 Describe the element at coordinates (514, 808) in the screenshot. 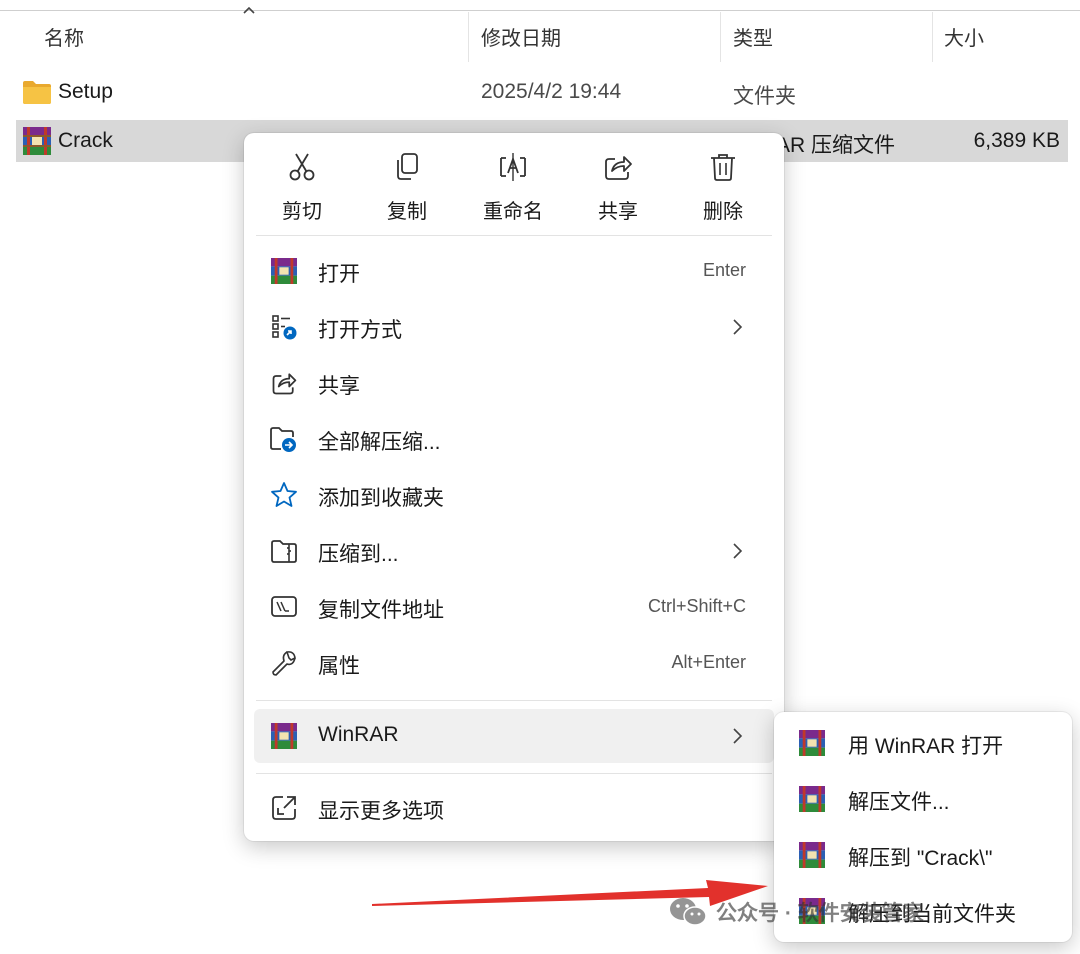

I see `menu-item-show-more-options: 显示更多选项` at that location.